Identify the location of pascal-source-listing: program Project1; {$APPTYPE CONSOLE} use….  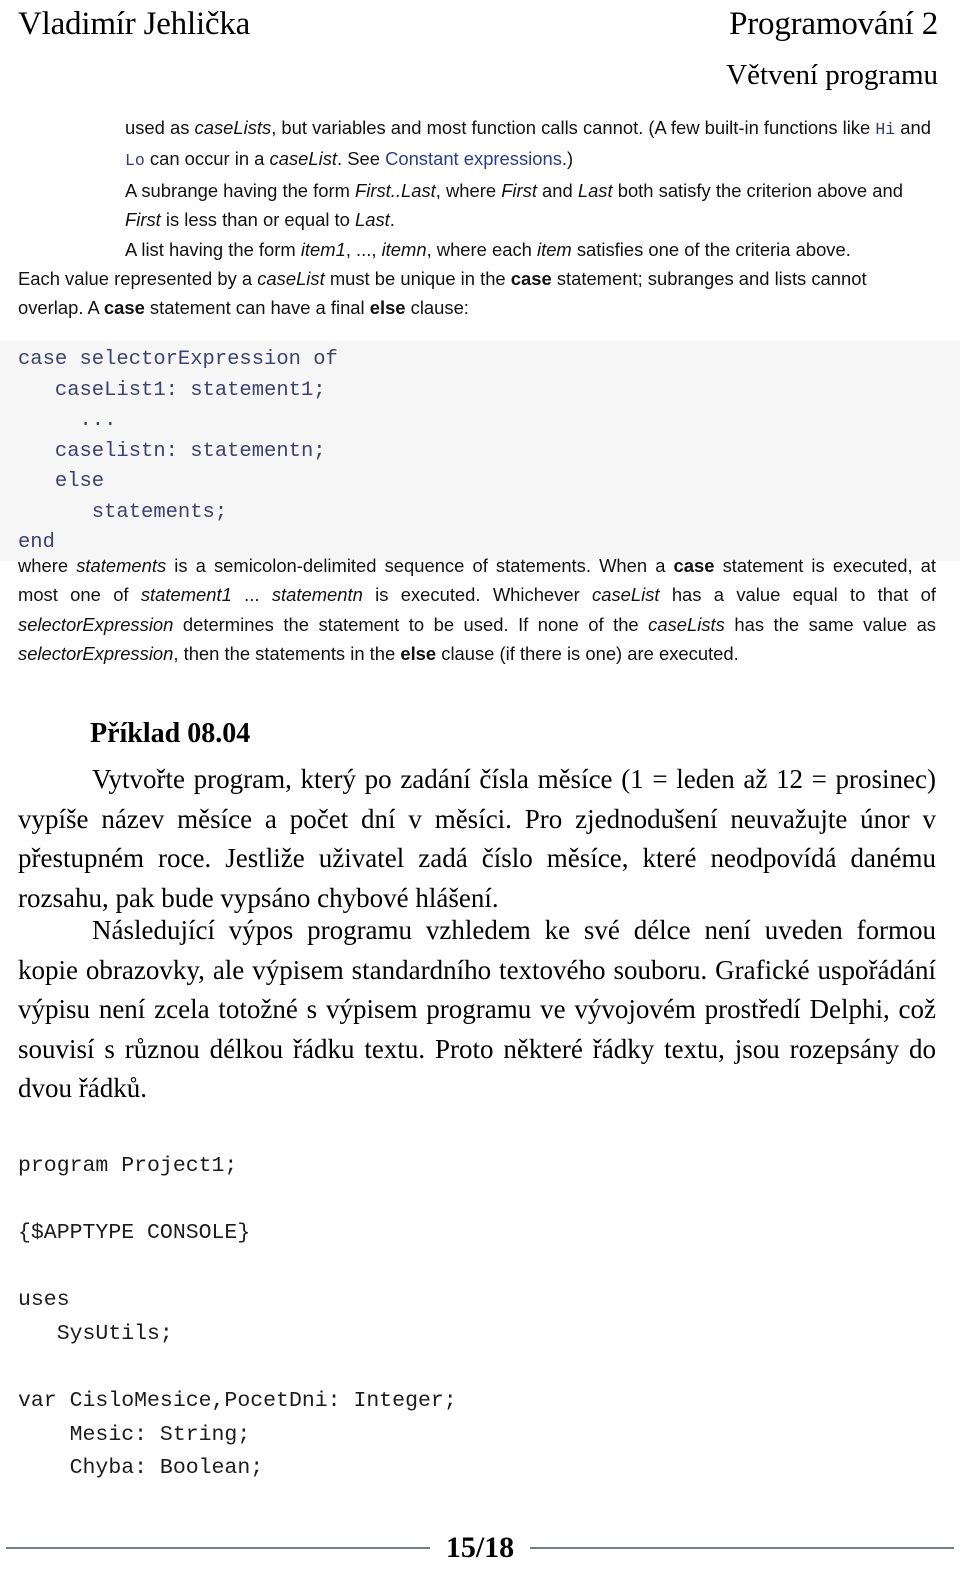
(237, 1317).